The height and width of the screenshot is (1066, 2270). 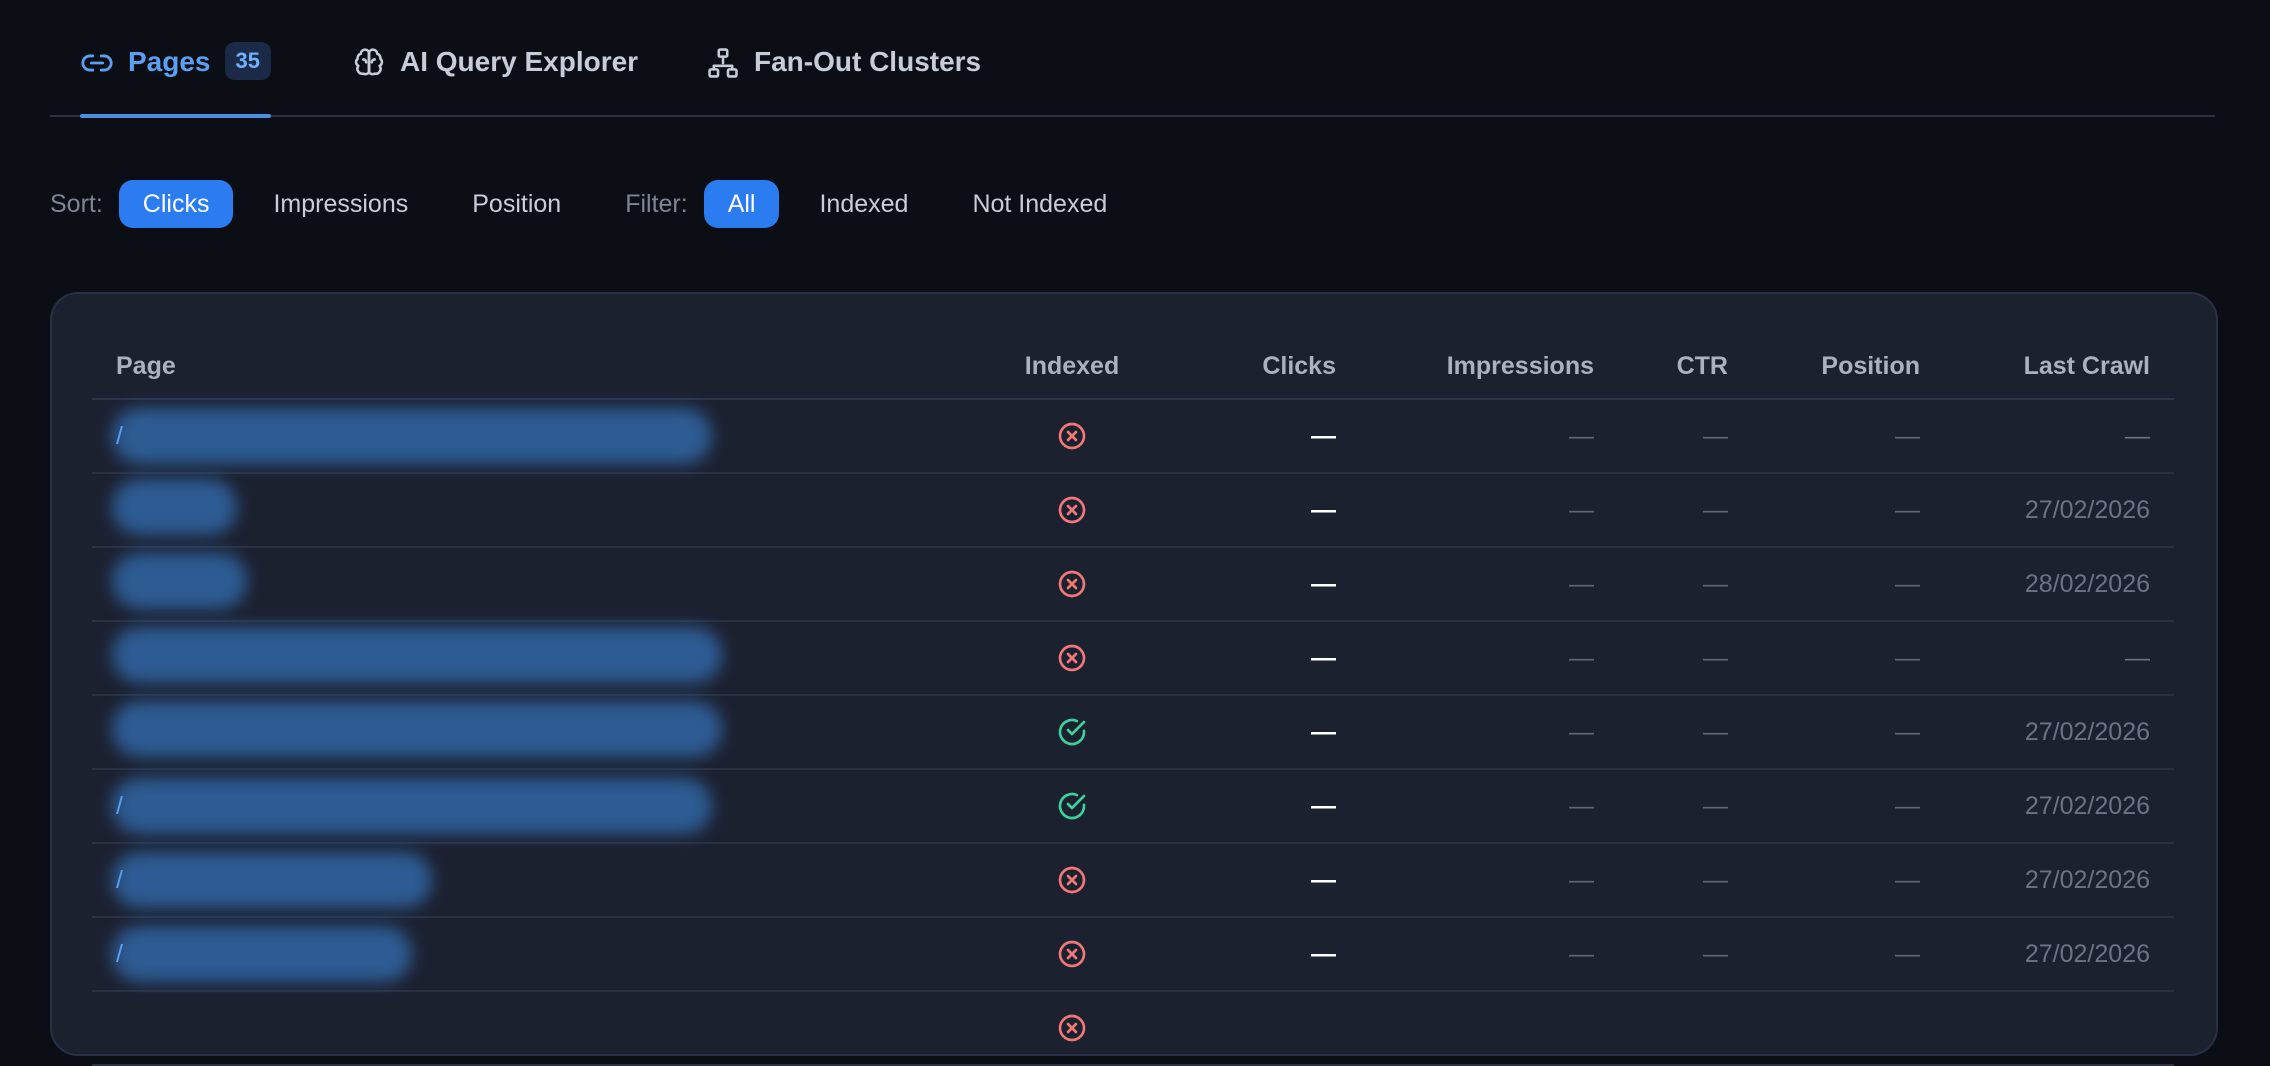 What do you see at coordinates (656, 203) in the screenshot?
I see `filter-label: Filter:` at bounding box center [656, 203].